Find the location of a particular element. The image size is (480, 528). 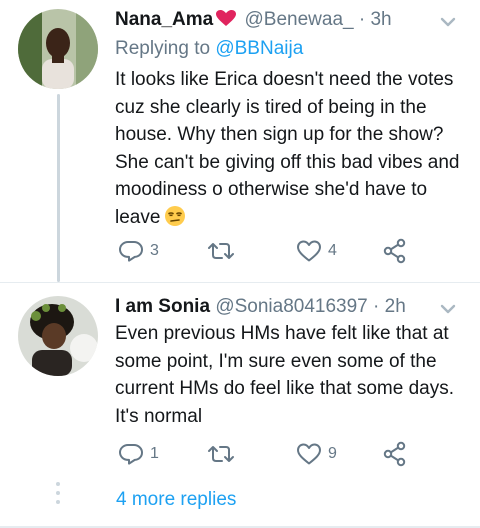

tweet-header: Nana_Ama @Benewaa_ · 3h is located at coordinates (277, 21).